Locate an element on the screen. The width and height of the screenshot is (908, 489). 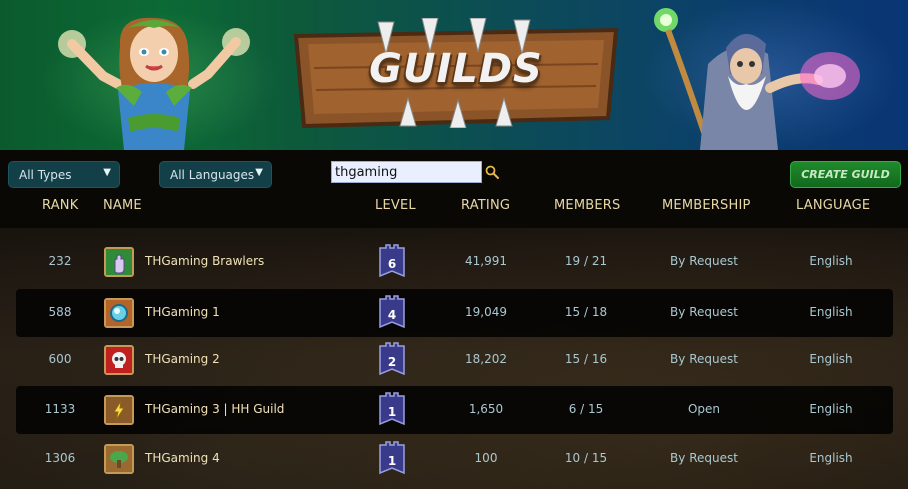
column-header-language: LANGUAGE is located at coordinates (833, 205).